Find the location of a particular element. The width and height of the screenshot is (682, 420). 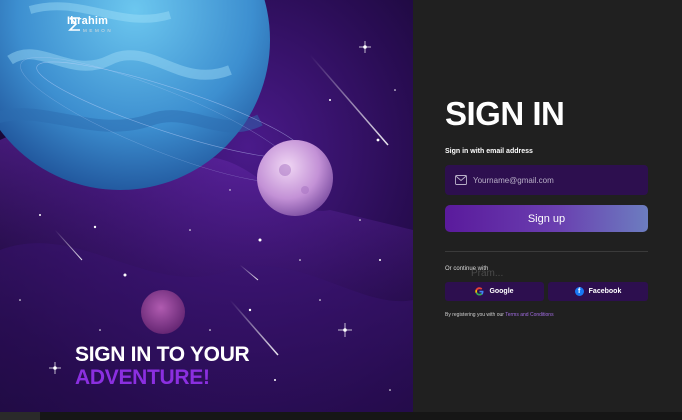

google-icon is located at coordinates (479, 291).